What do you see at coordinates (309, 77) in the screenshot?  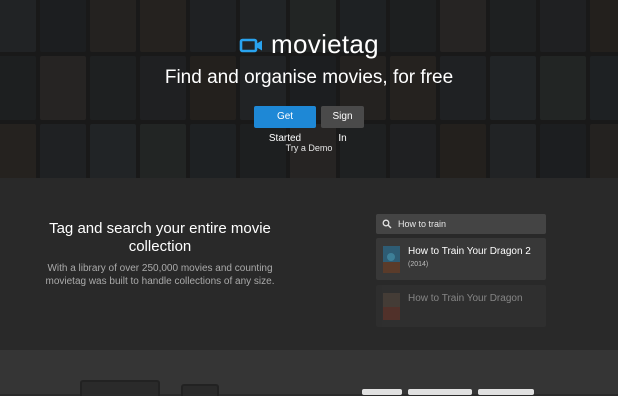 I see `hero-headline: Find and organise movies, for free` at bounding box center [309, 77].